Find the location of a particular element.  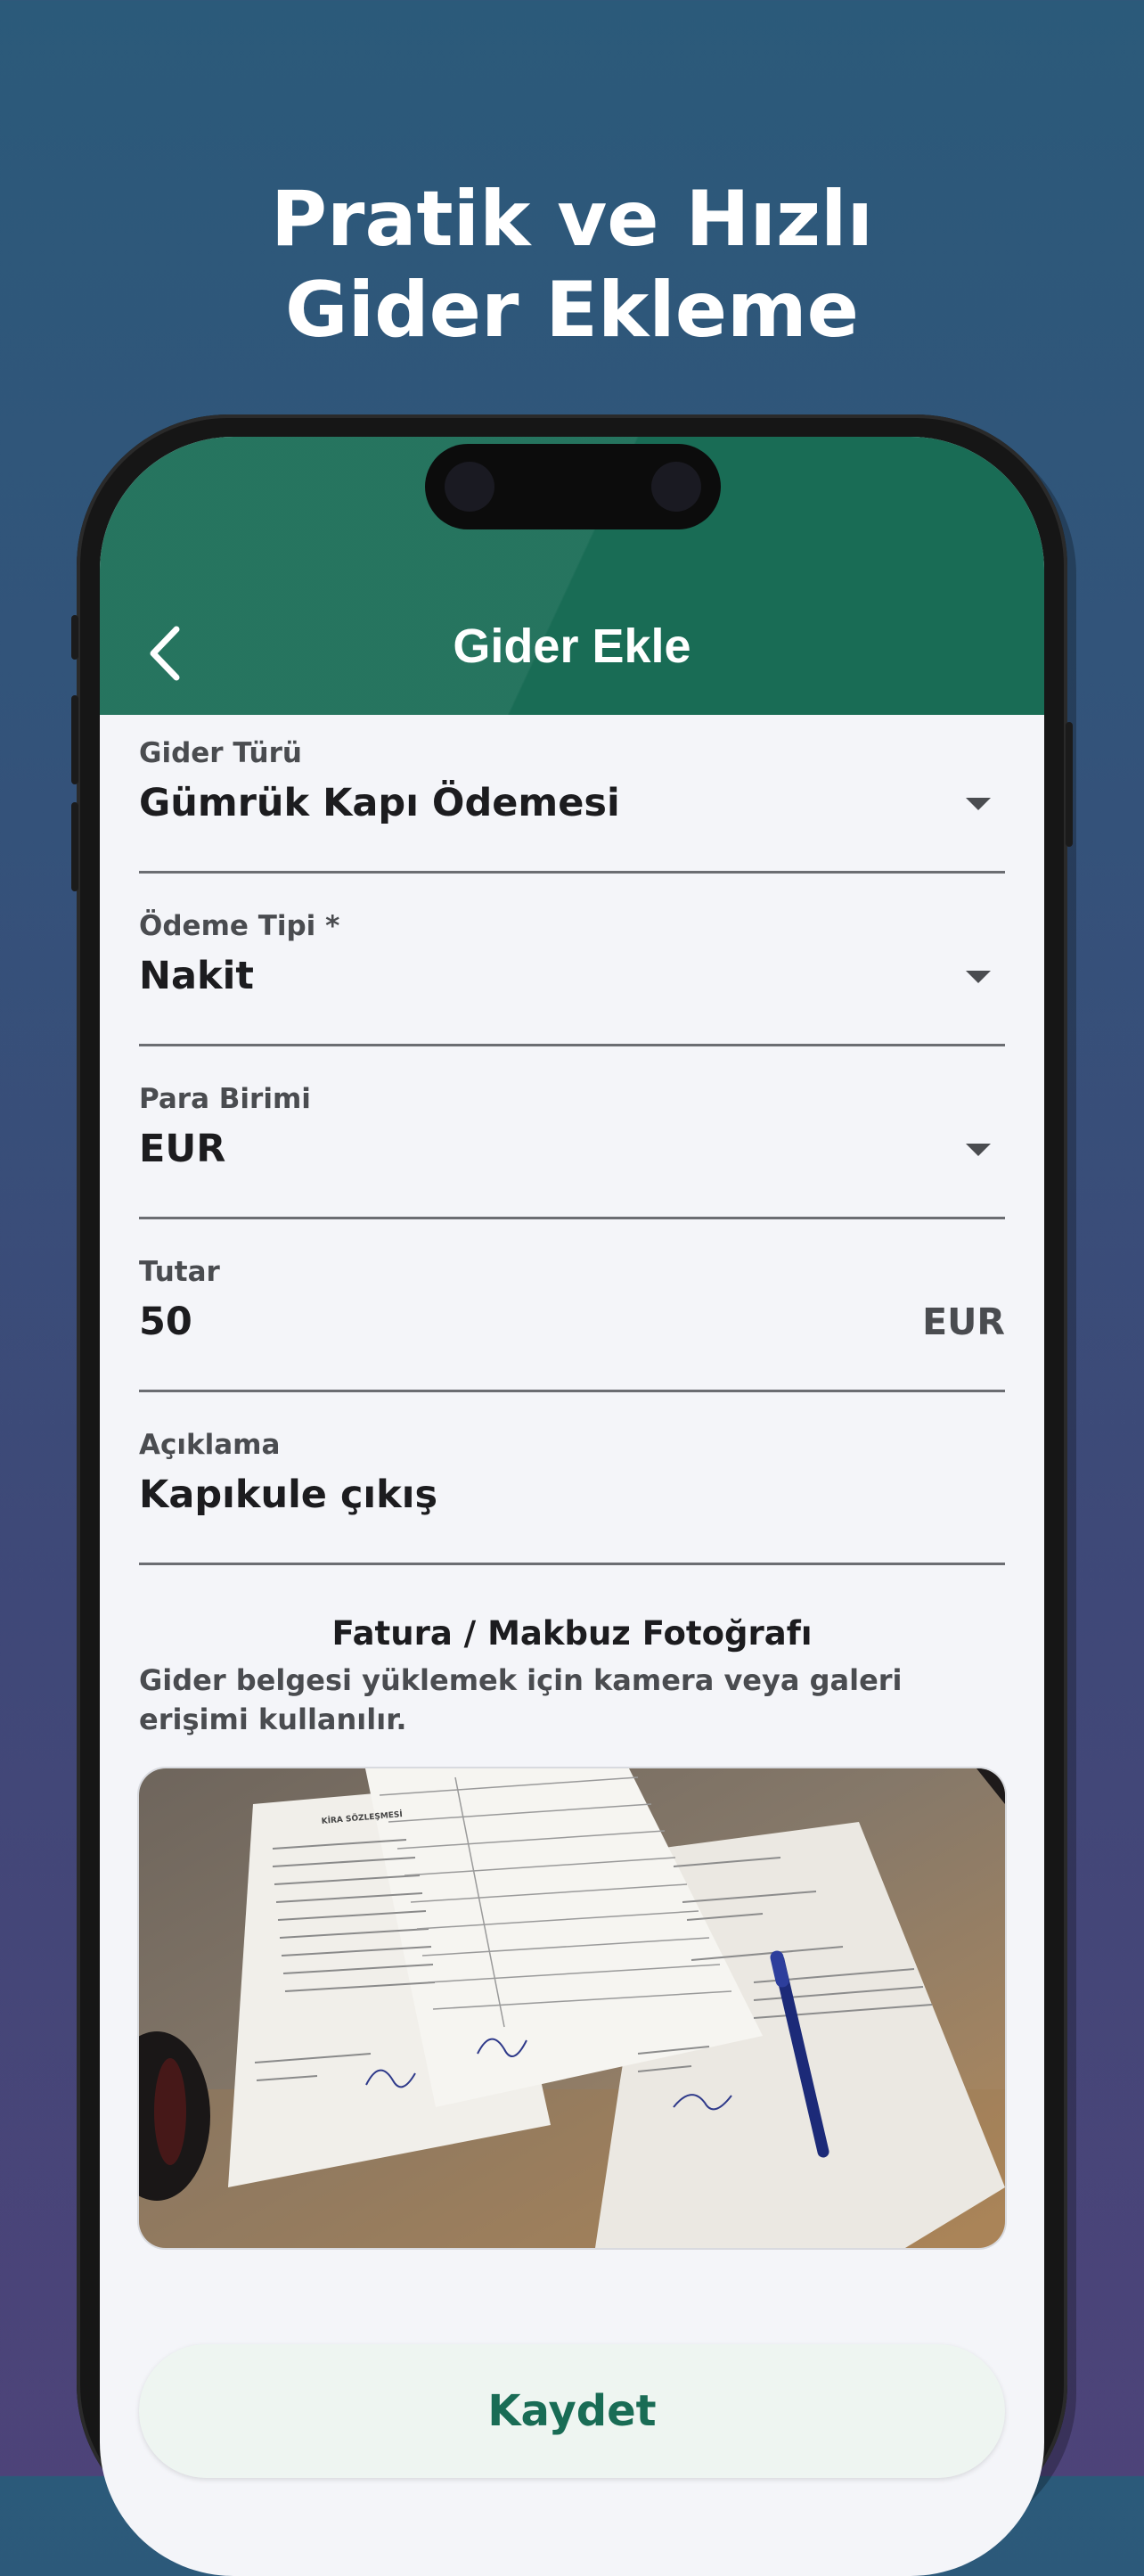

payment-type-label: Ödeme Tipi * is located at coordinates (239, 926).